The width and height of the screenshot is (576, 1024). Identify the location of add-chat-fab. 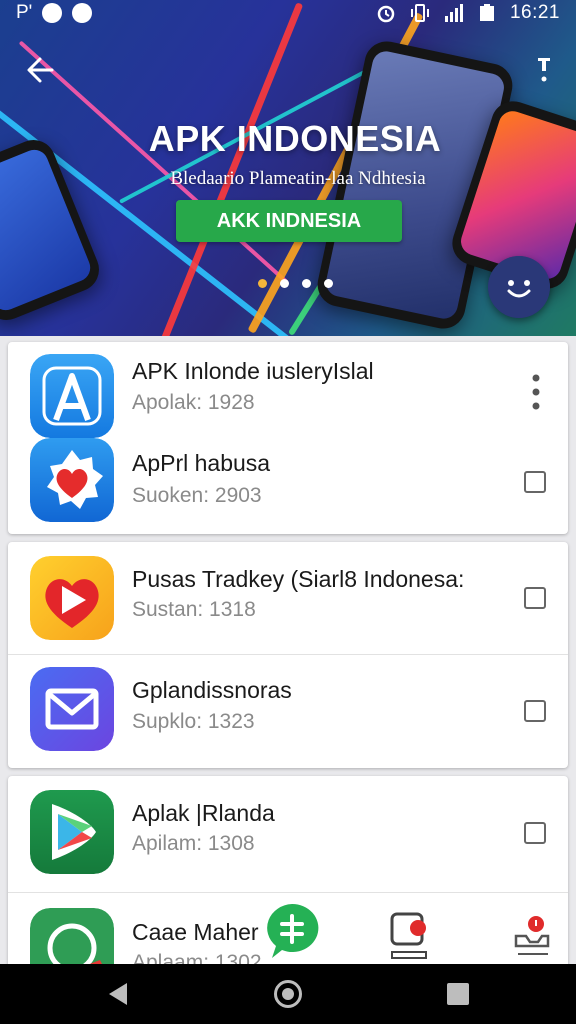
(292, 931).